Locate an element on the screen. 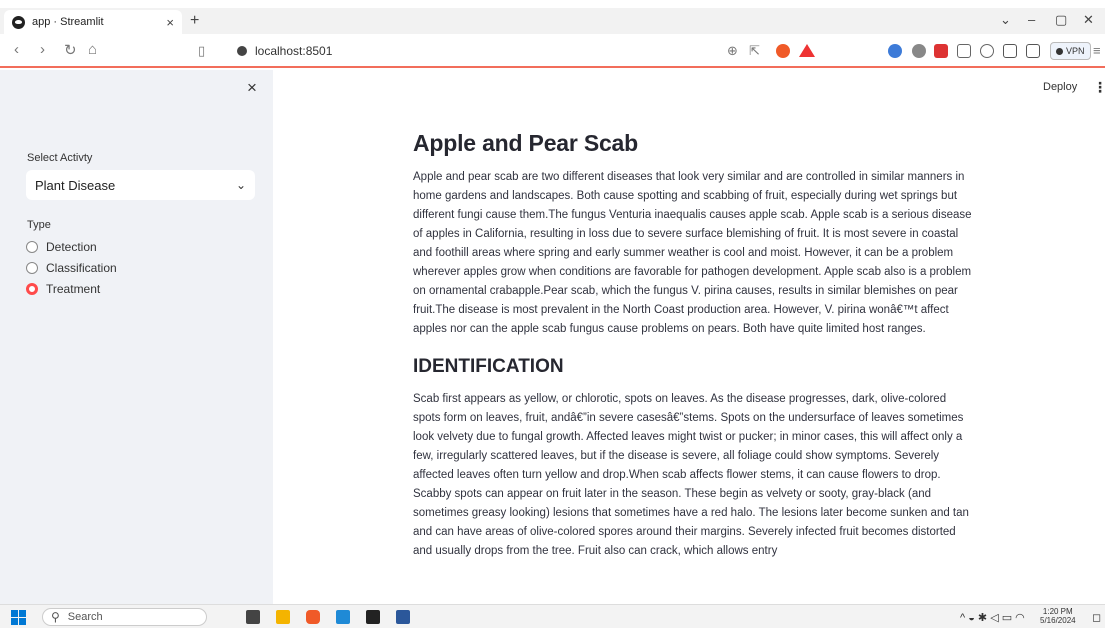 This screenshot has height=628, width=1105. taskbar-search: ⚲ Search is located at coordinates (124, 617).